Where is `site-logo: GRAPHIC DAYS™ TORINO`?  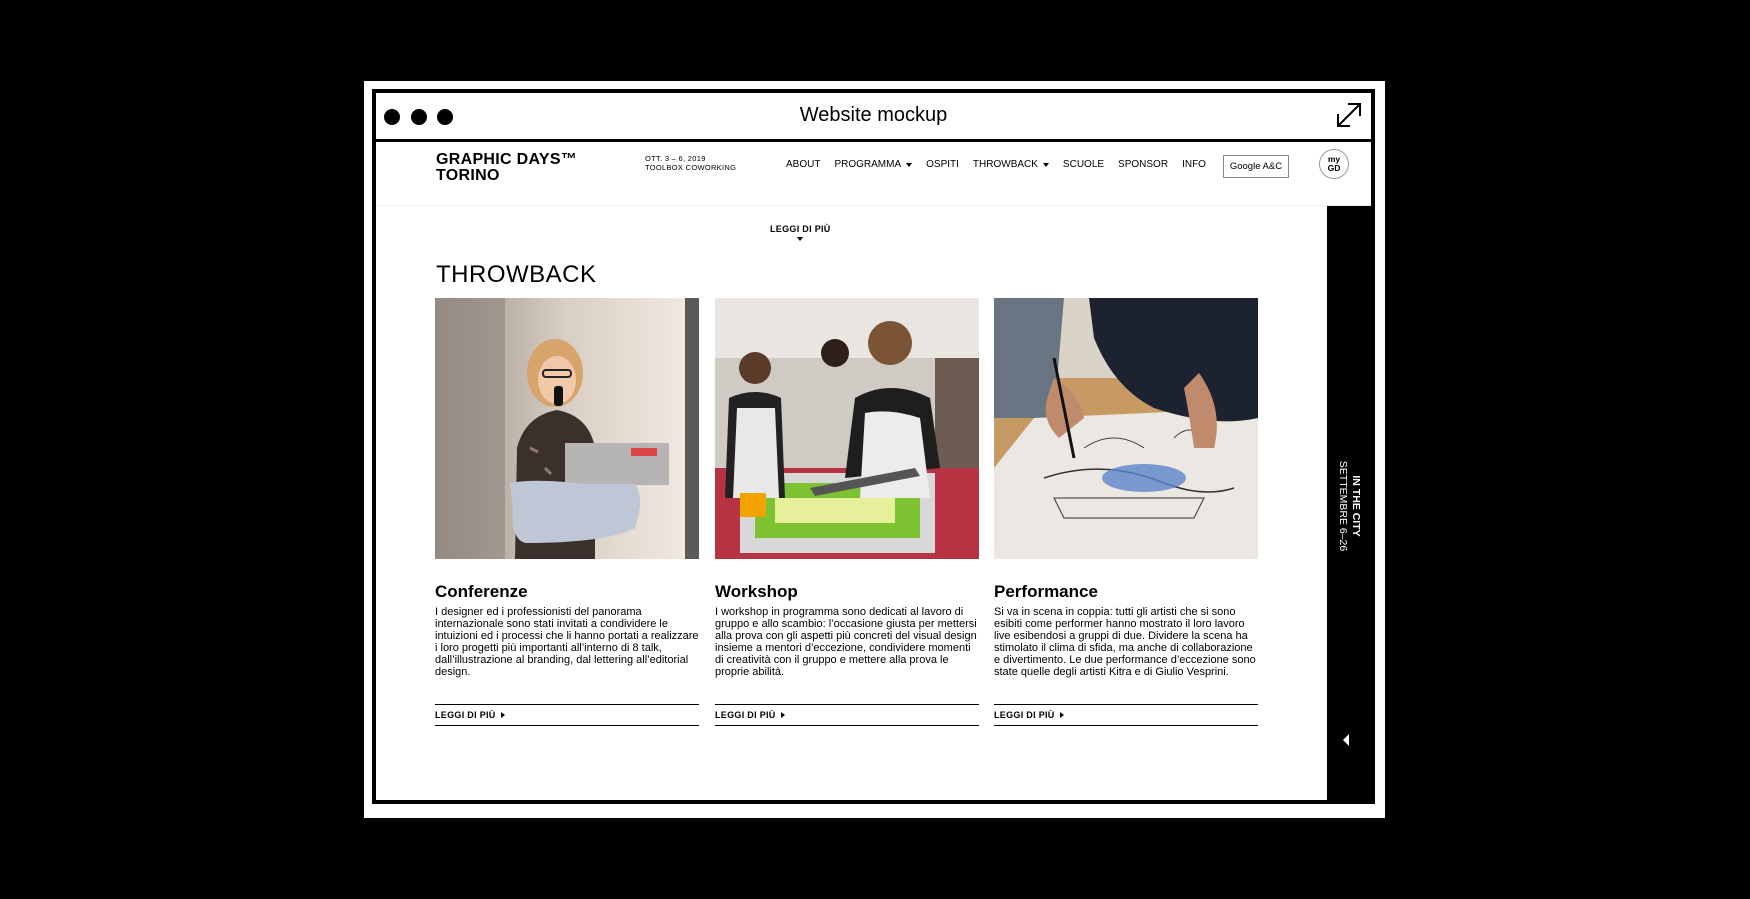 site-logo: GRAPHIC DAYS™ TORINO is located at coordinates (506, 168).